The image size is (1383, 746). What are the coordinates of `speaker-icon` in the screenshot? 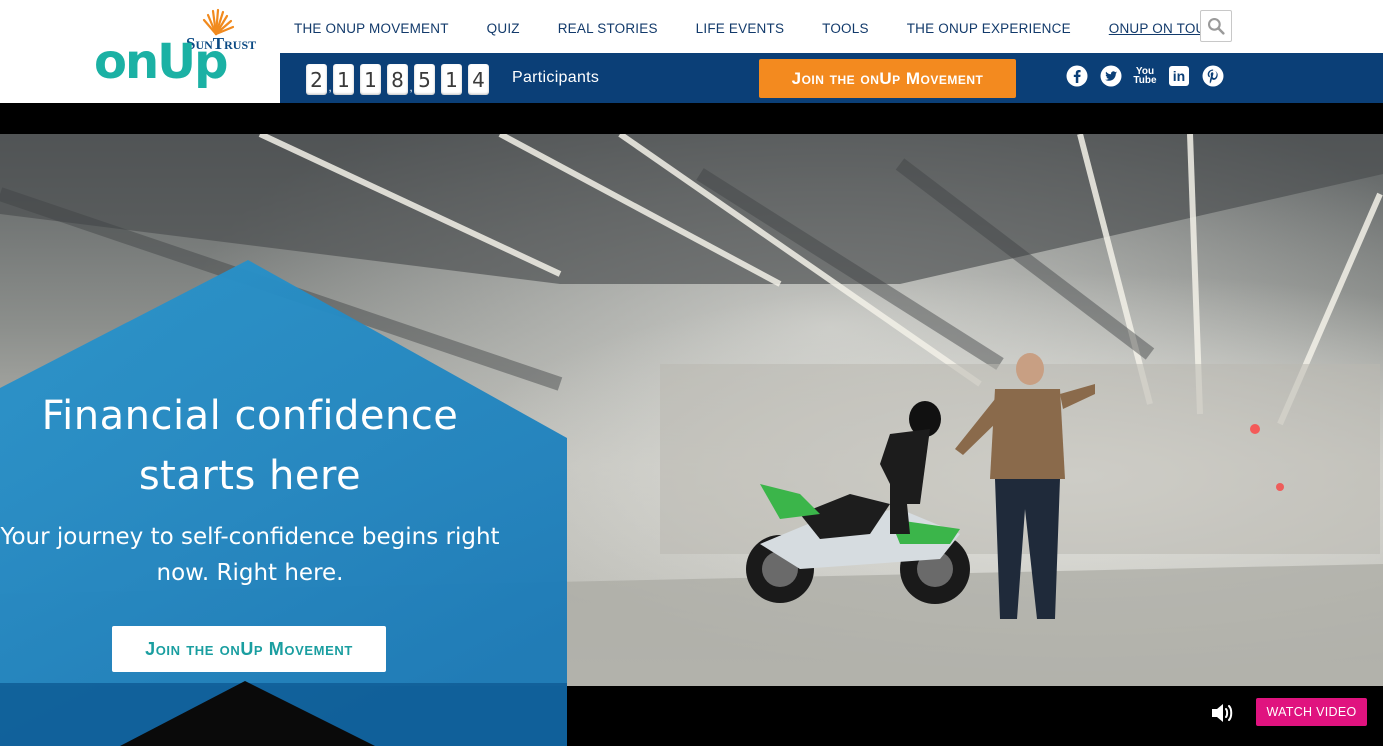 It's located at (1222, 713).